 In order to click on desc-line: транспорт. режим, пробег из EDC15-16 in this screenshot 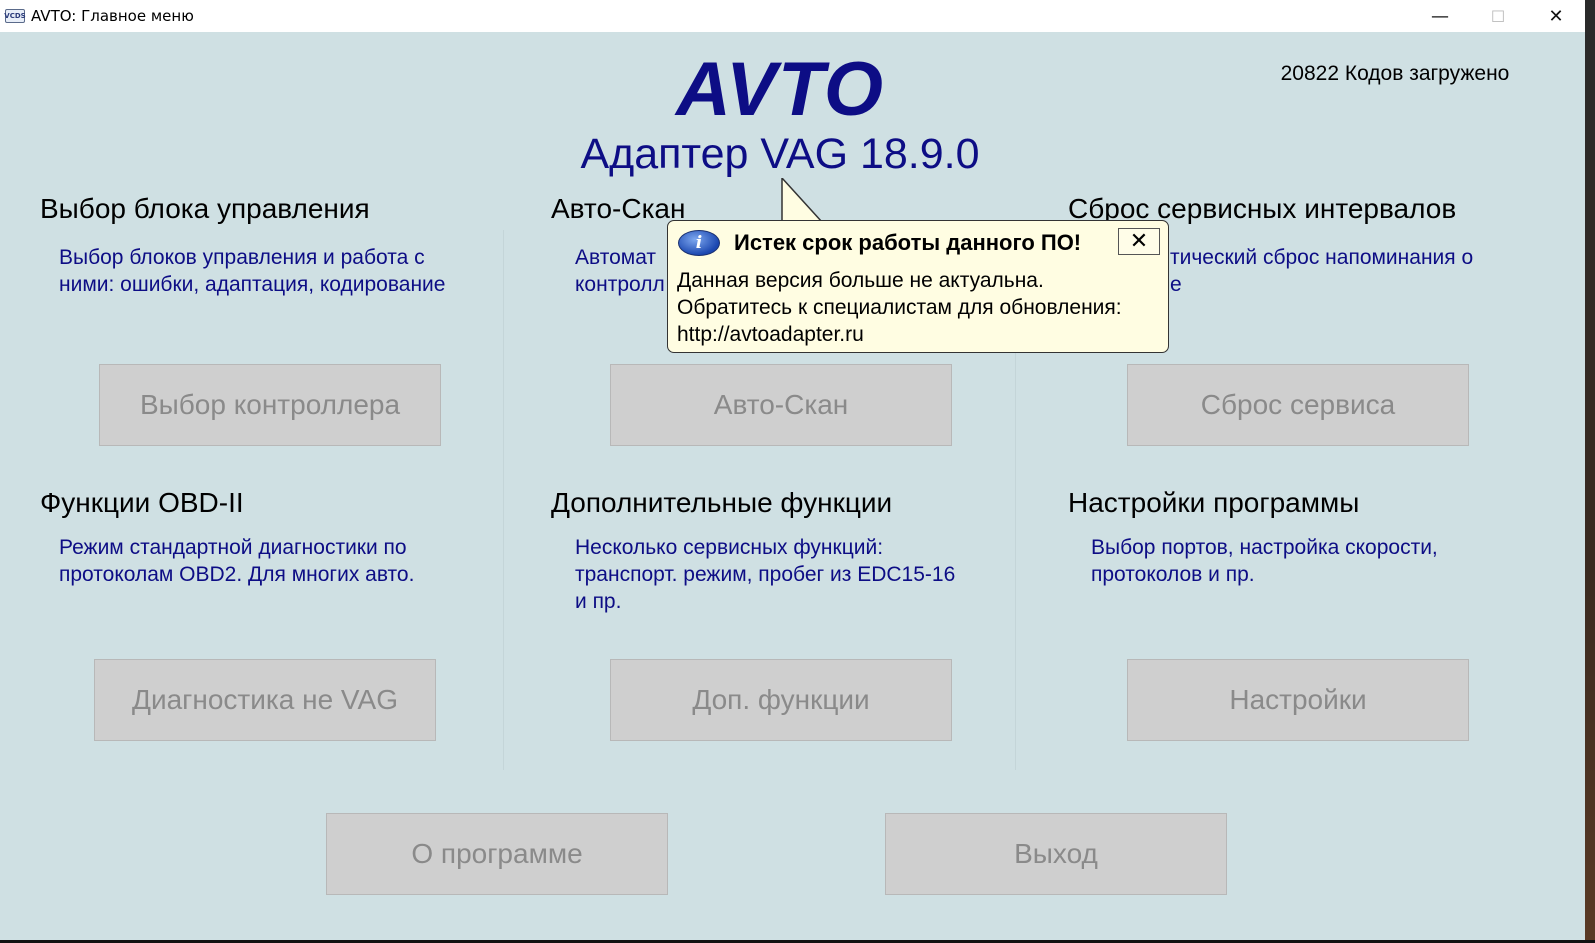, I will do `click(765, 574)`.